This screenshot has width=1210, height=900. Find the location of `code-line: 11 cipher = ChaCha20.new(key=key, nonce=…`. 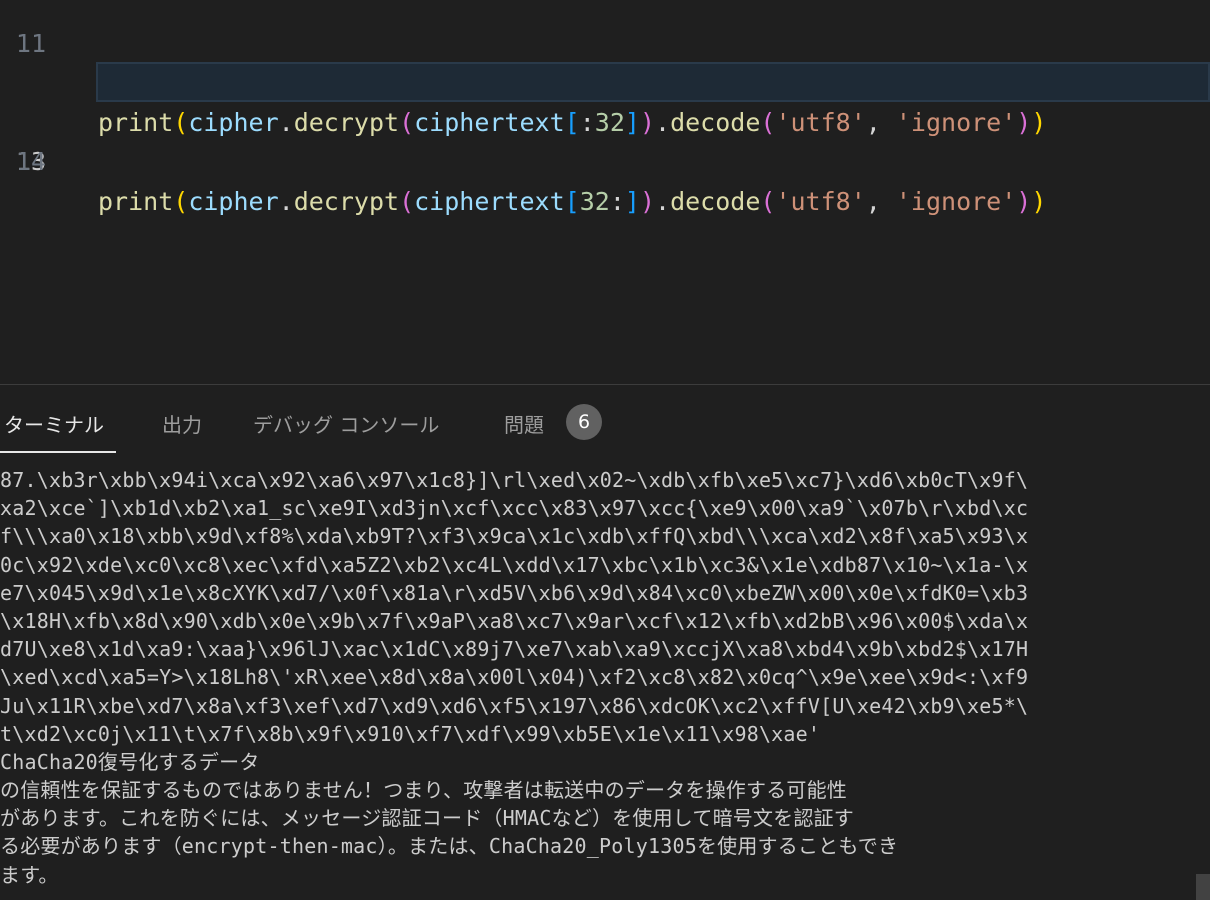

code-line: 11 cipher = ChaCha20.new(key=key, nonce=… is located at coordinates (605, 49).